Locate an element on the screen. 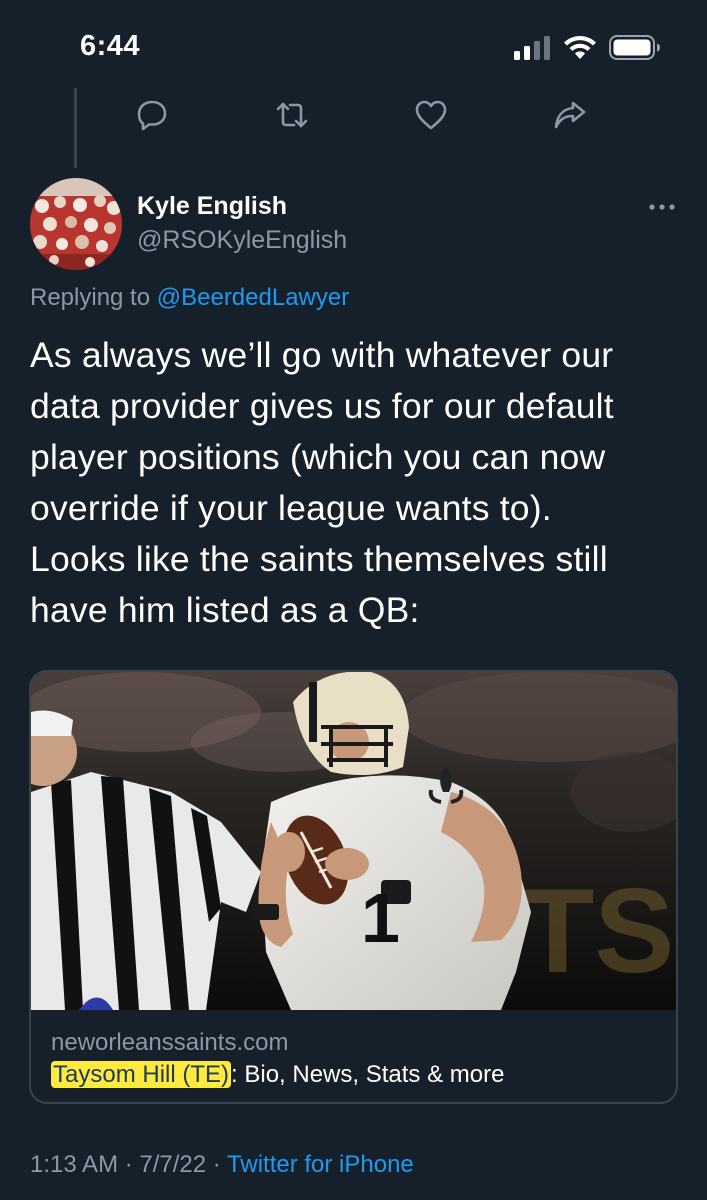 This screenshot has height=1200, width=707. replying-to-mention: @BeerdedLawyer is located at coordinates (253, 297).